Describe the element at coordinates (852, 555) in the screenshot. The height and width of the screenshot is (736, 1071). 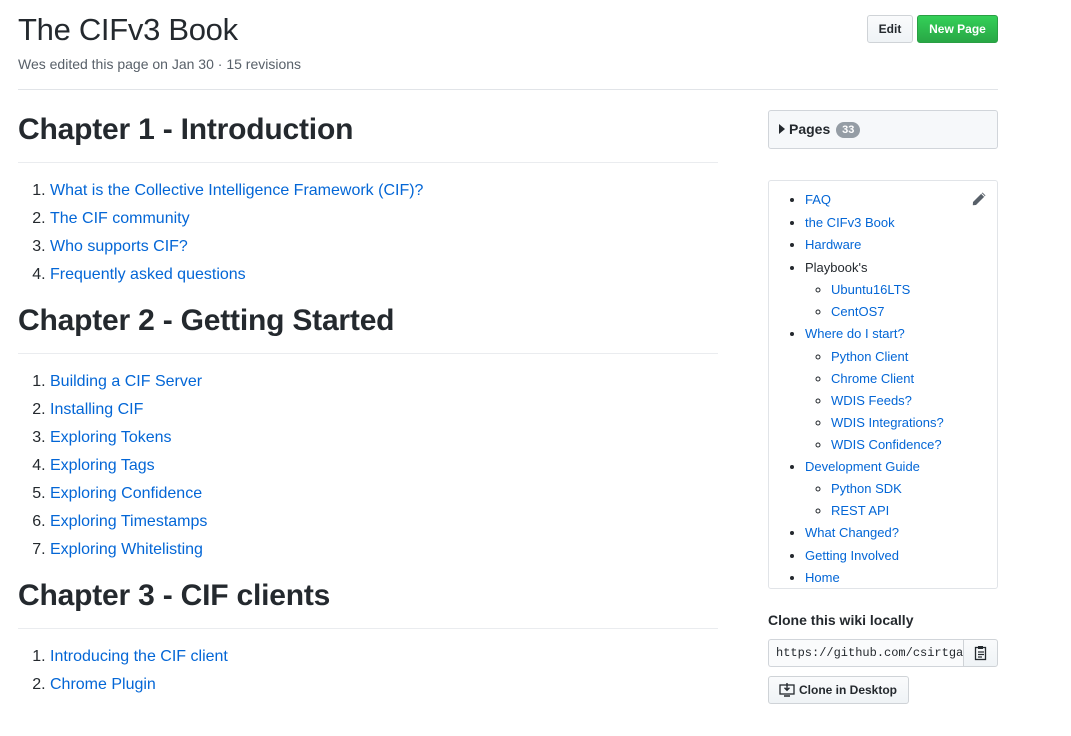
I see `sidebar-link-getting-involved: Getting Involved` at that location.